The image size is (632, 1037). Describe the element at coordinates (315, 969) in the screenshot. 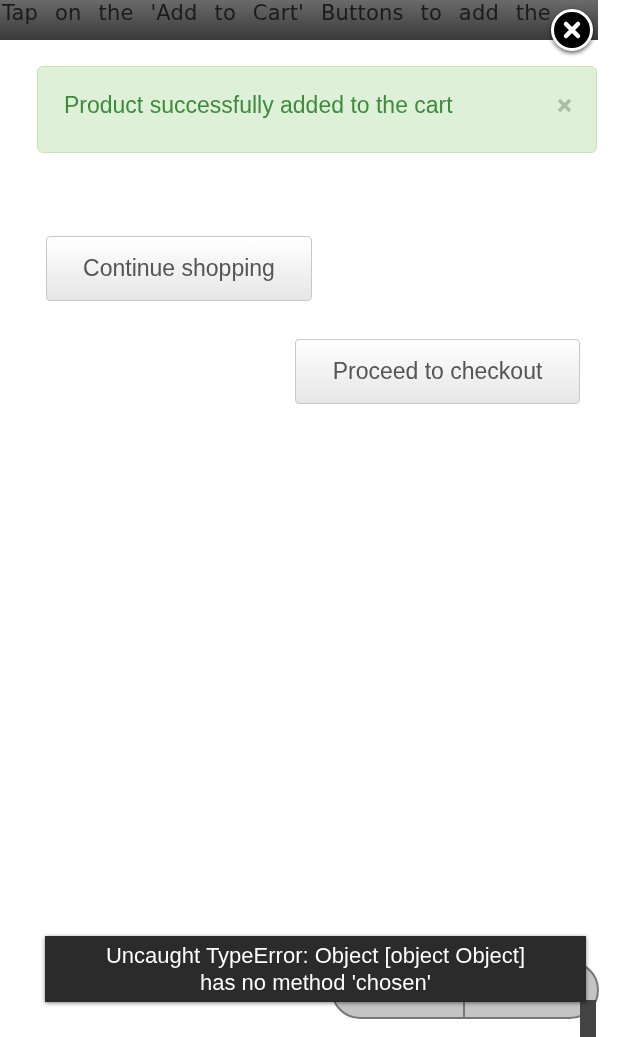

I see `toast-message: Uncaught TypeError: Object [object Object] has no method 'chosen'` at that location.